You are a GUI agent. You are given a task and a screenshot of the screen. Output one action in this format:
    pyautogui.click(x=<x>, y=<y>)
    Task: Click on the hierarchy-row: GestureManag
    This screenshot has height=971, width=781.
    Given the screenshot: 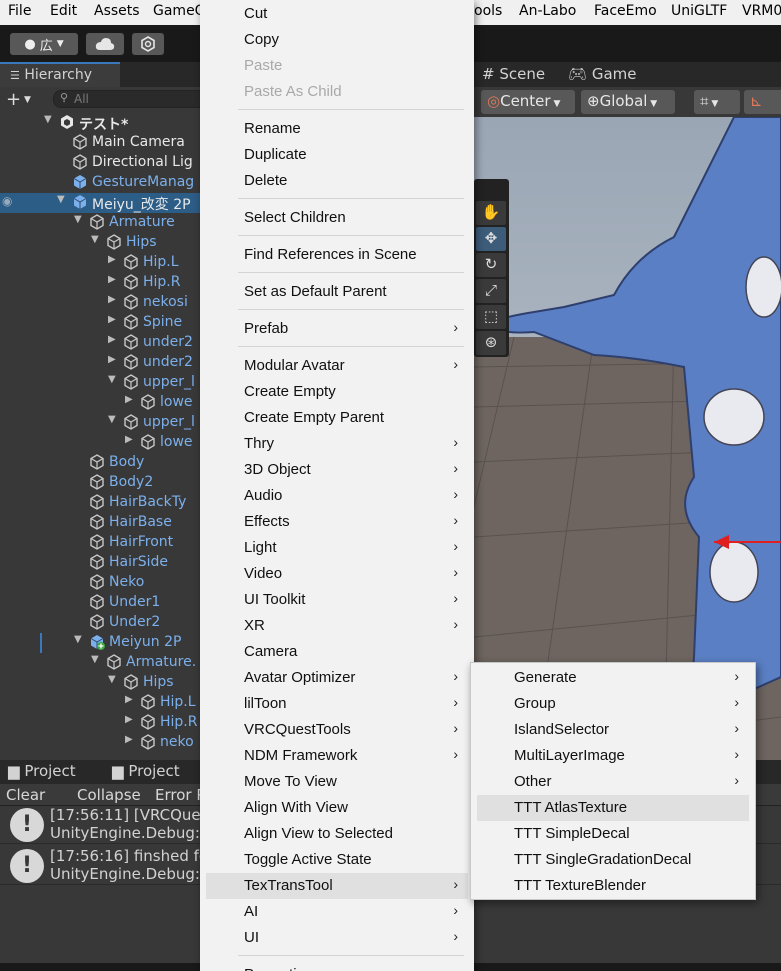 What is the action you would take?
    pyautogui.click(x=100, y=183)
    